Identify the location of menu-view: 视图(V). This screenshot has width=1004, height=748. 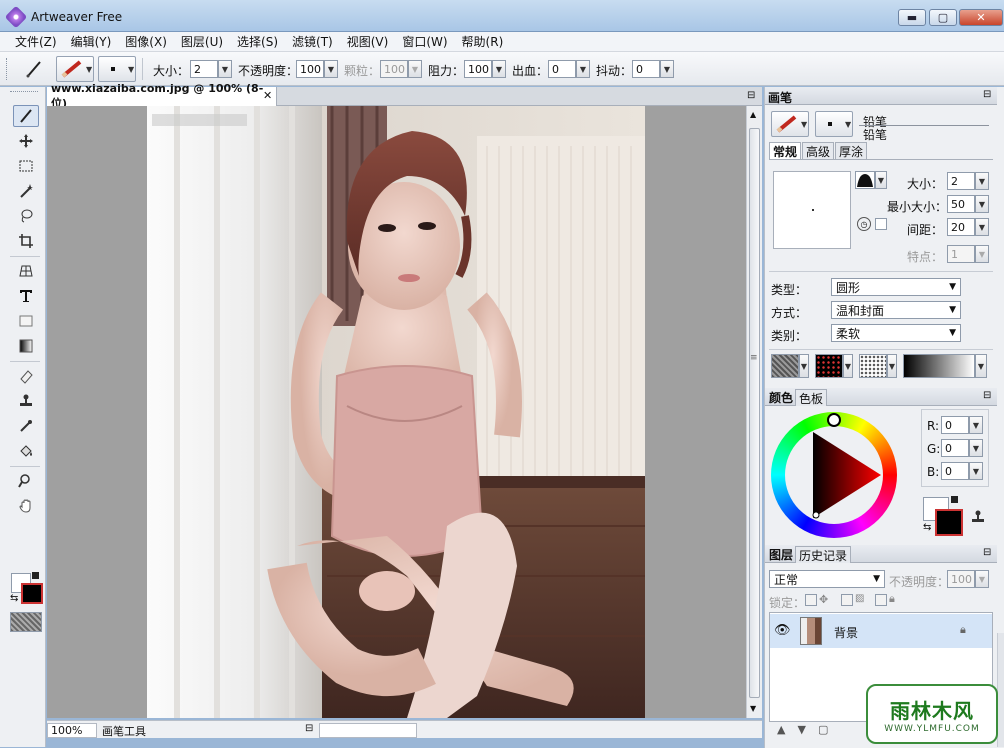
(368, 41).